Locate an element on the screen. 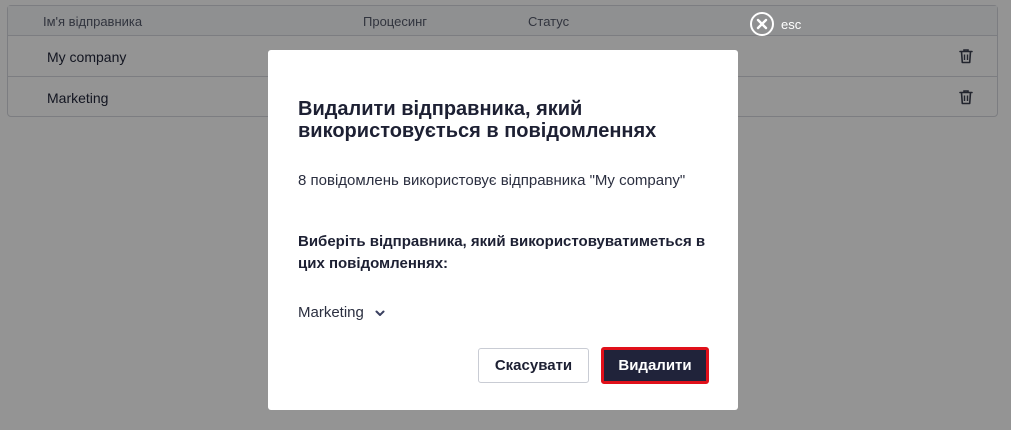  chevron-down-icon is located at coordinates (380, 313).